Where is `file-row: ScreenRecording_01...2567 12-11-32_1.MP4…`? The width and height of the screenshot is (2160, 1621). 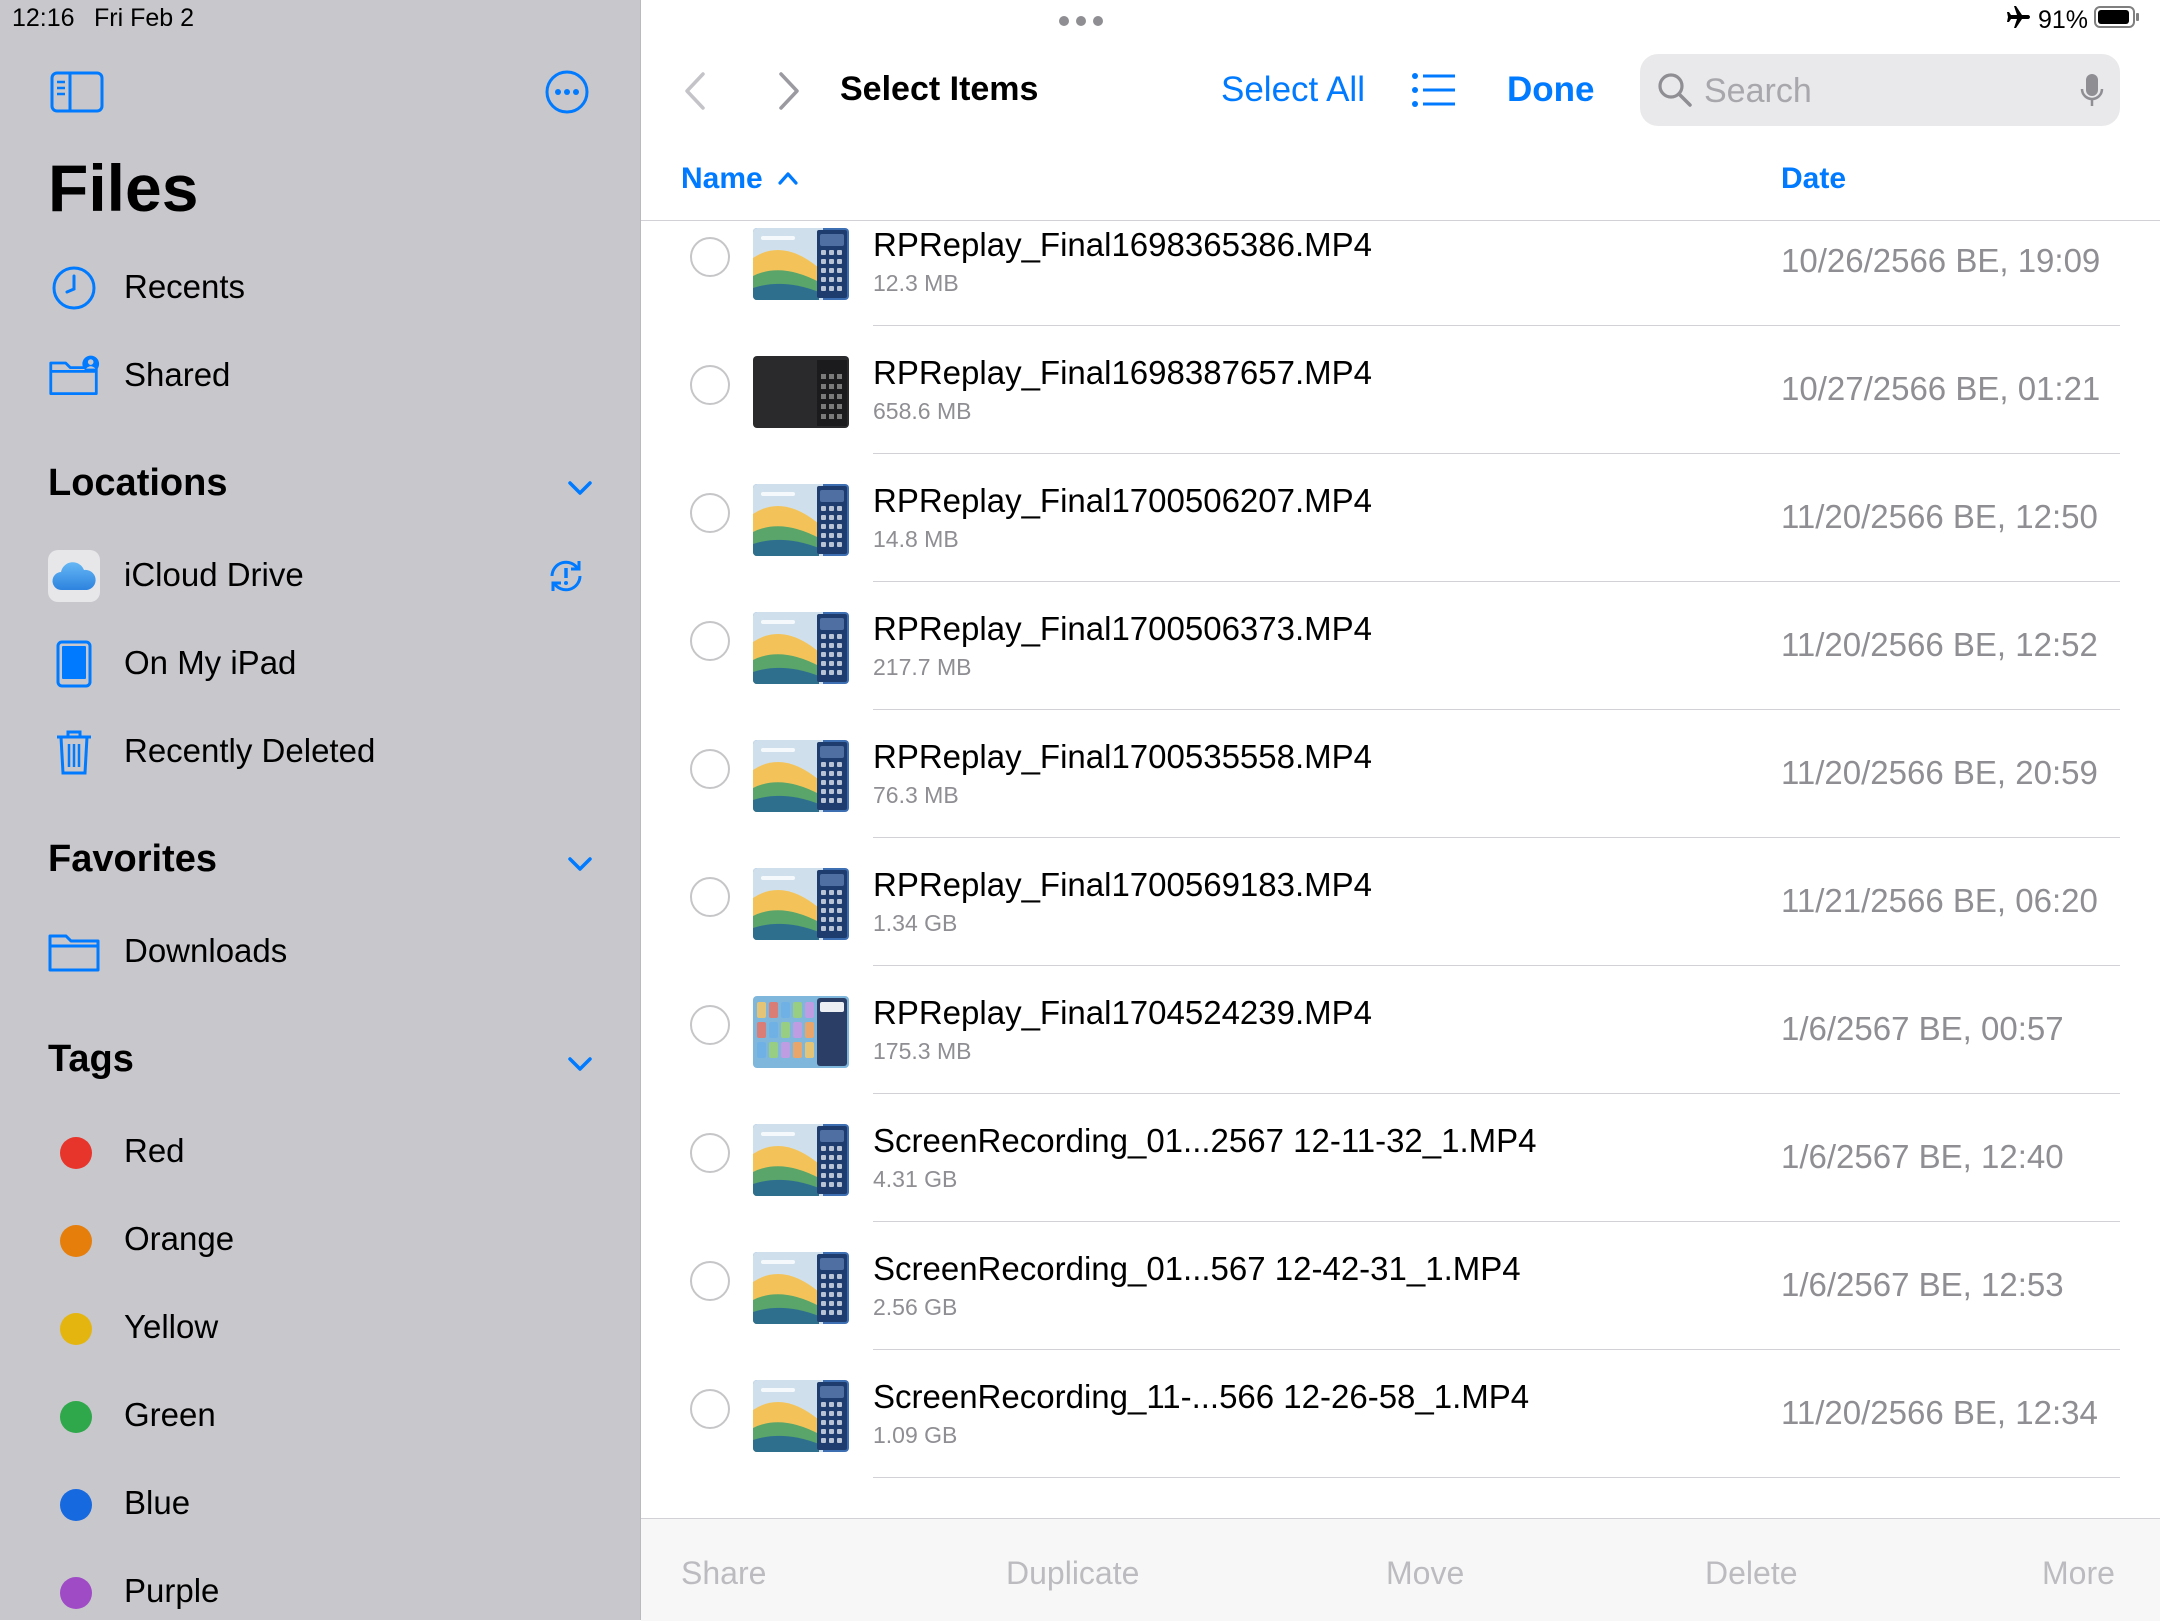 file-row: ScreenRecording_01...2567 12-11-32_1.MP4… is located at coordinates (1400, 1158).